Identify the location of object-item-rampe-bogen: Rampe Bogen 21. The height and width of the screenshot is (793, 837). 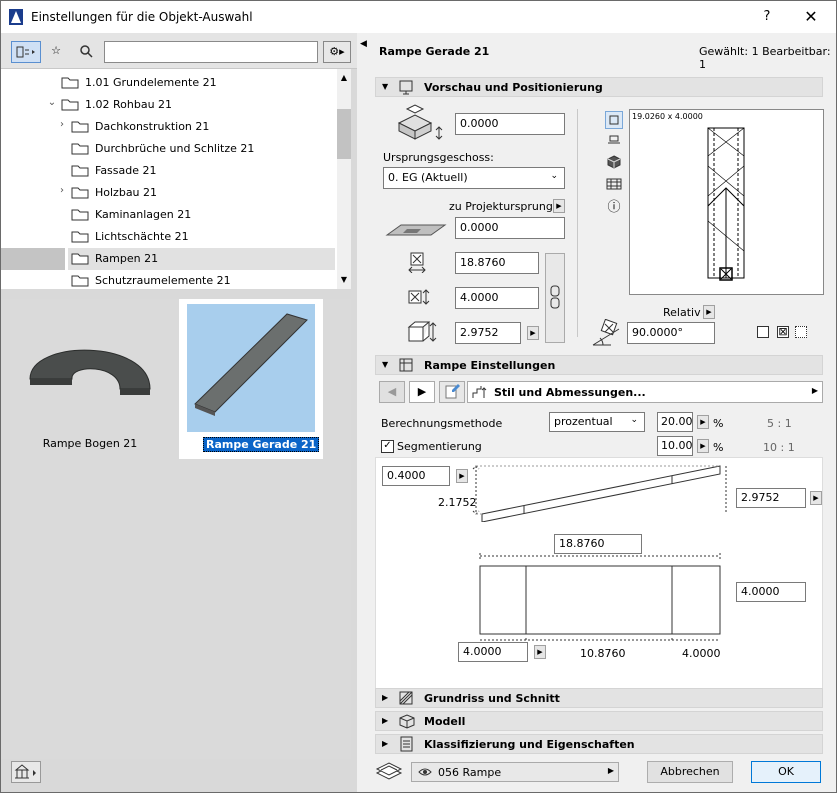
(90, 389).